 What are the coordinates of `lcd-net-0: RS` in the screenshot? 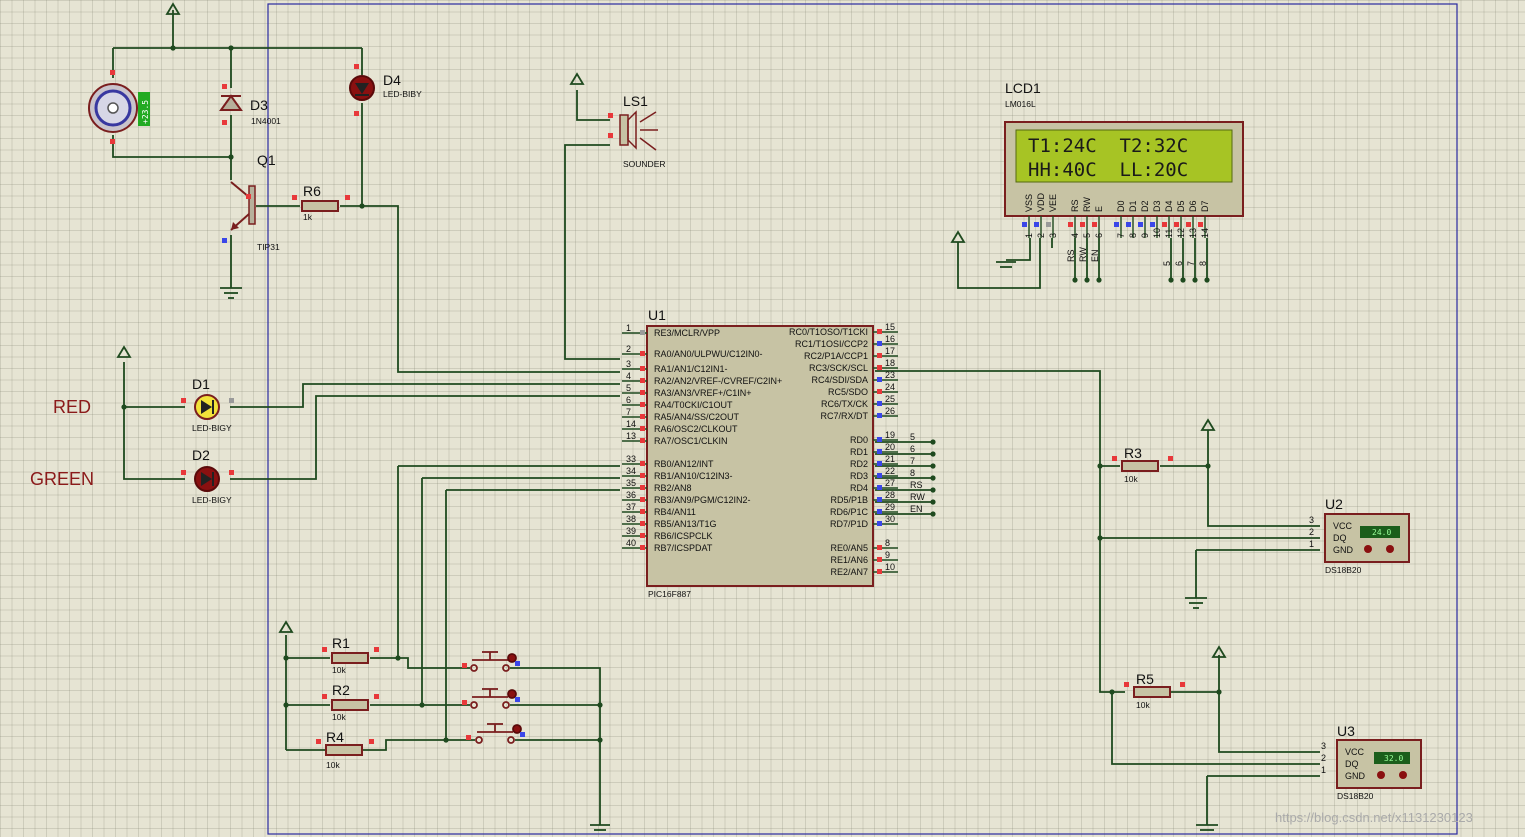 It's located at (1071, 255).